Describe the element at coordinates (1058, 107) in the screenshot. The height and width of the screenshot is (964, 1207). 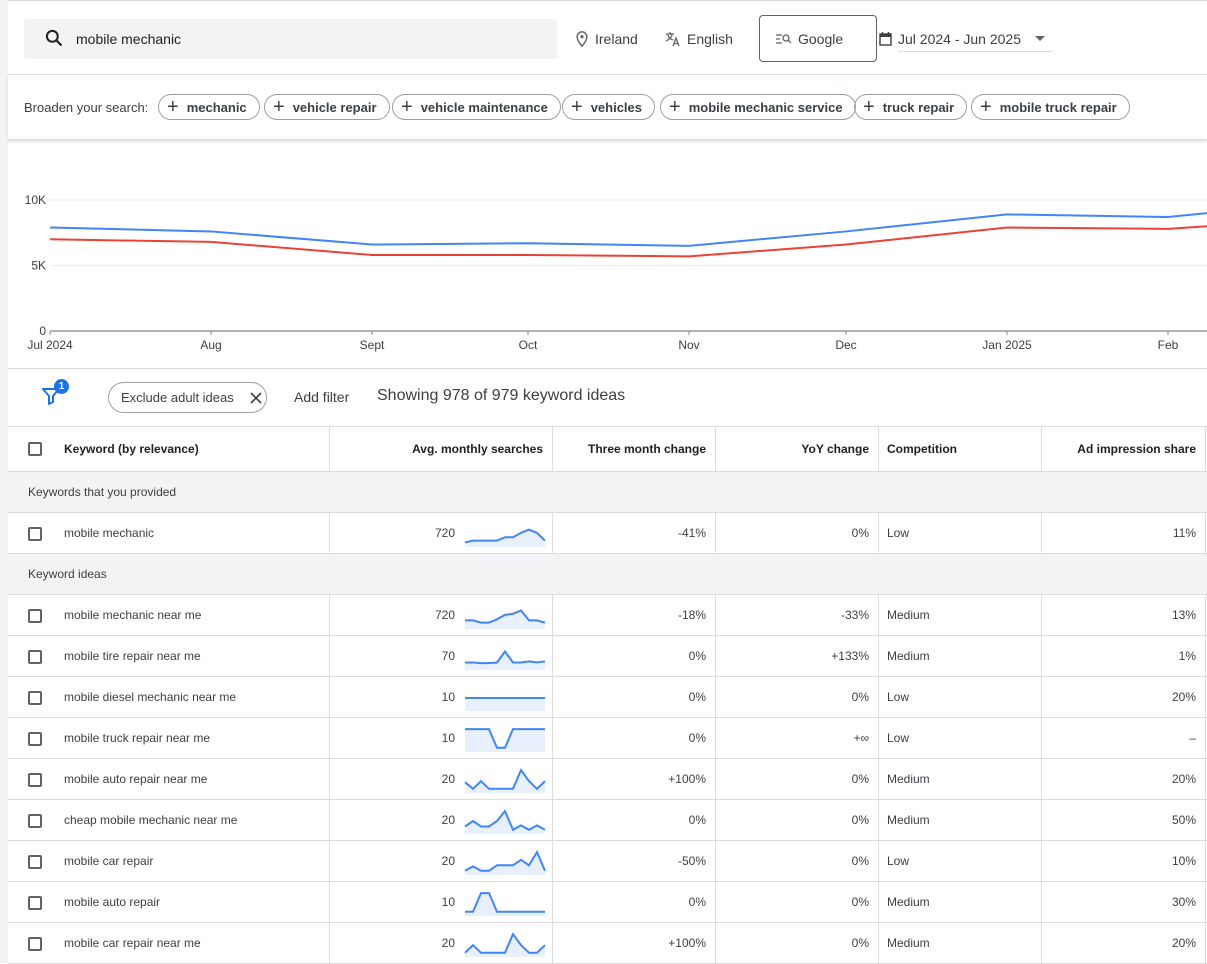
I see `chip-label: mobile truck repair` at that location.